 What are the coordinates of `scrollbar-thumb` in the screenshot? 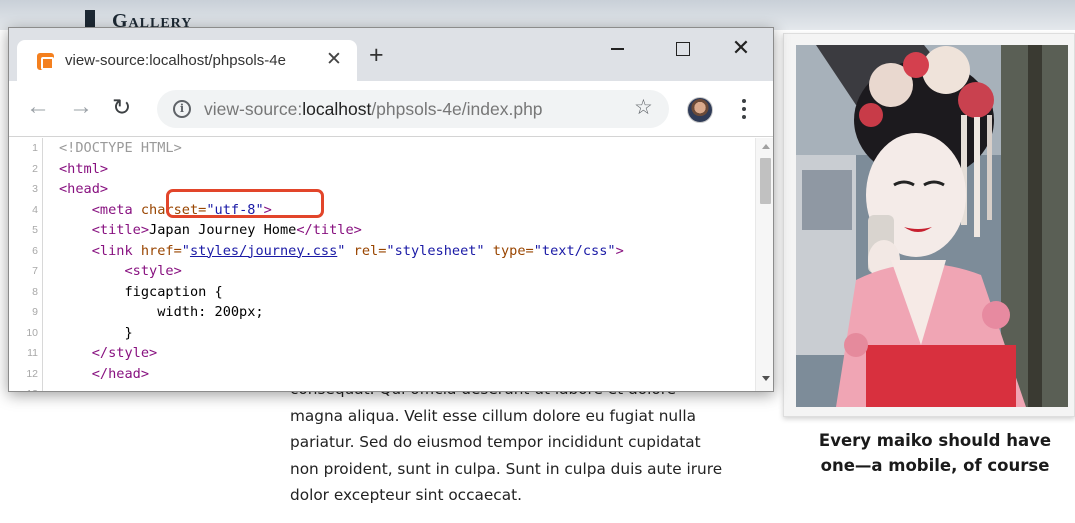 It's located at (765, 181).